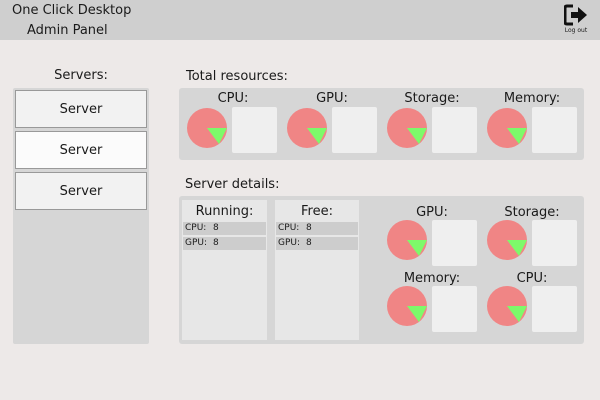 The image size is (600, 400). Describe the element at coordinates (207, 128) in the screenshot. I see `total-cpu-pie` at that location.